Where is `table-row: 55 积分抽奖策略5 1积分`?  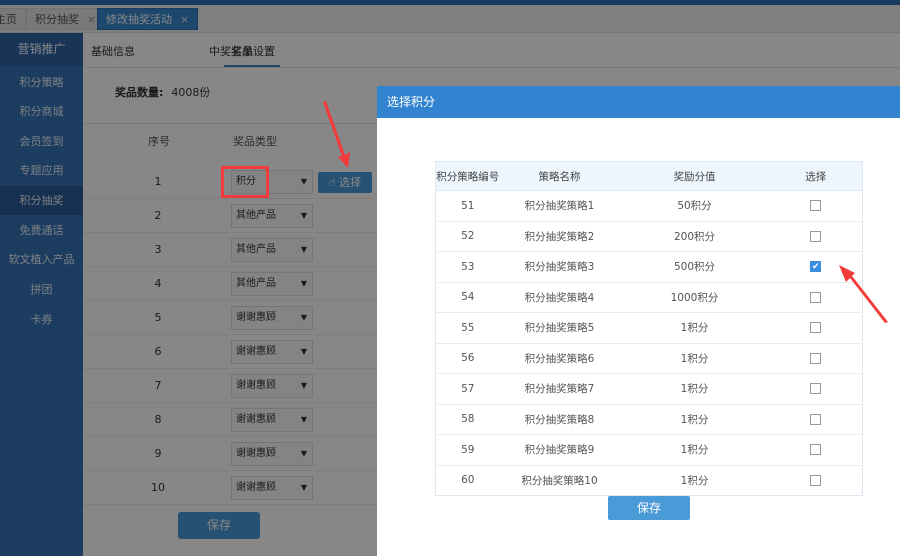
table-row: 55 积分抽奖策略5 1积分 is located at coordinates (649, 327).